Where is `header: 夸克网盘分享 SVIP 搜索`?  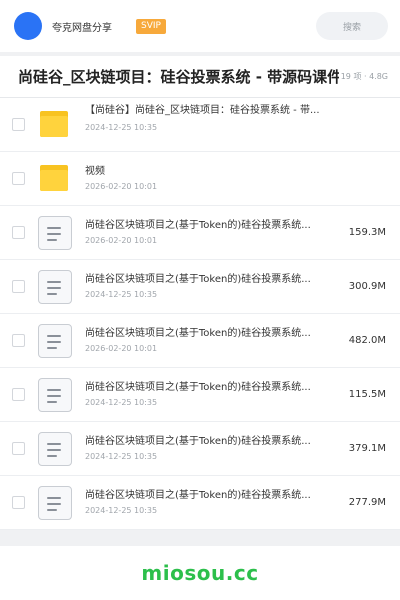 header: 夸克网盘分享 SVIP 搜索 is located at coordinates (200, 26).